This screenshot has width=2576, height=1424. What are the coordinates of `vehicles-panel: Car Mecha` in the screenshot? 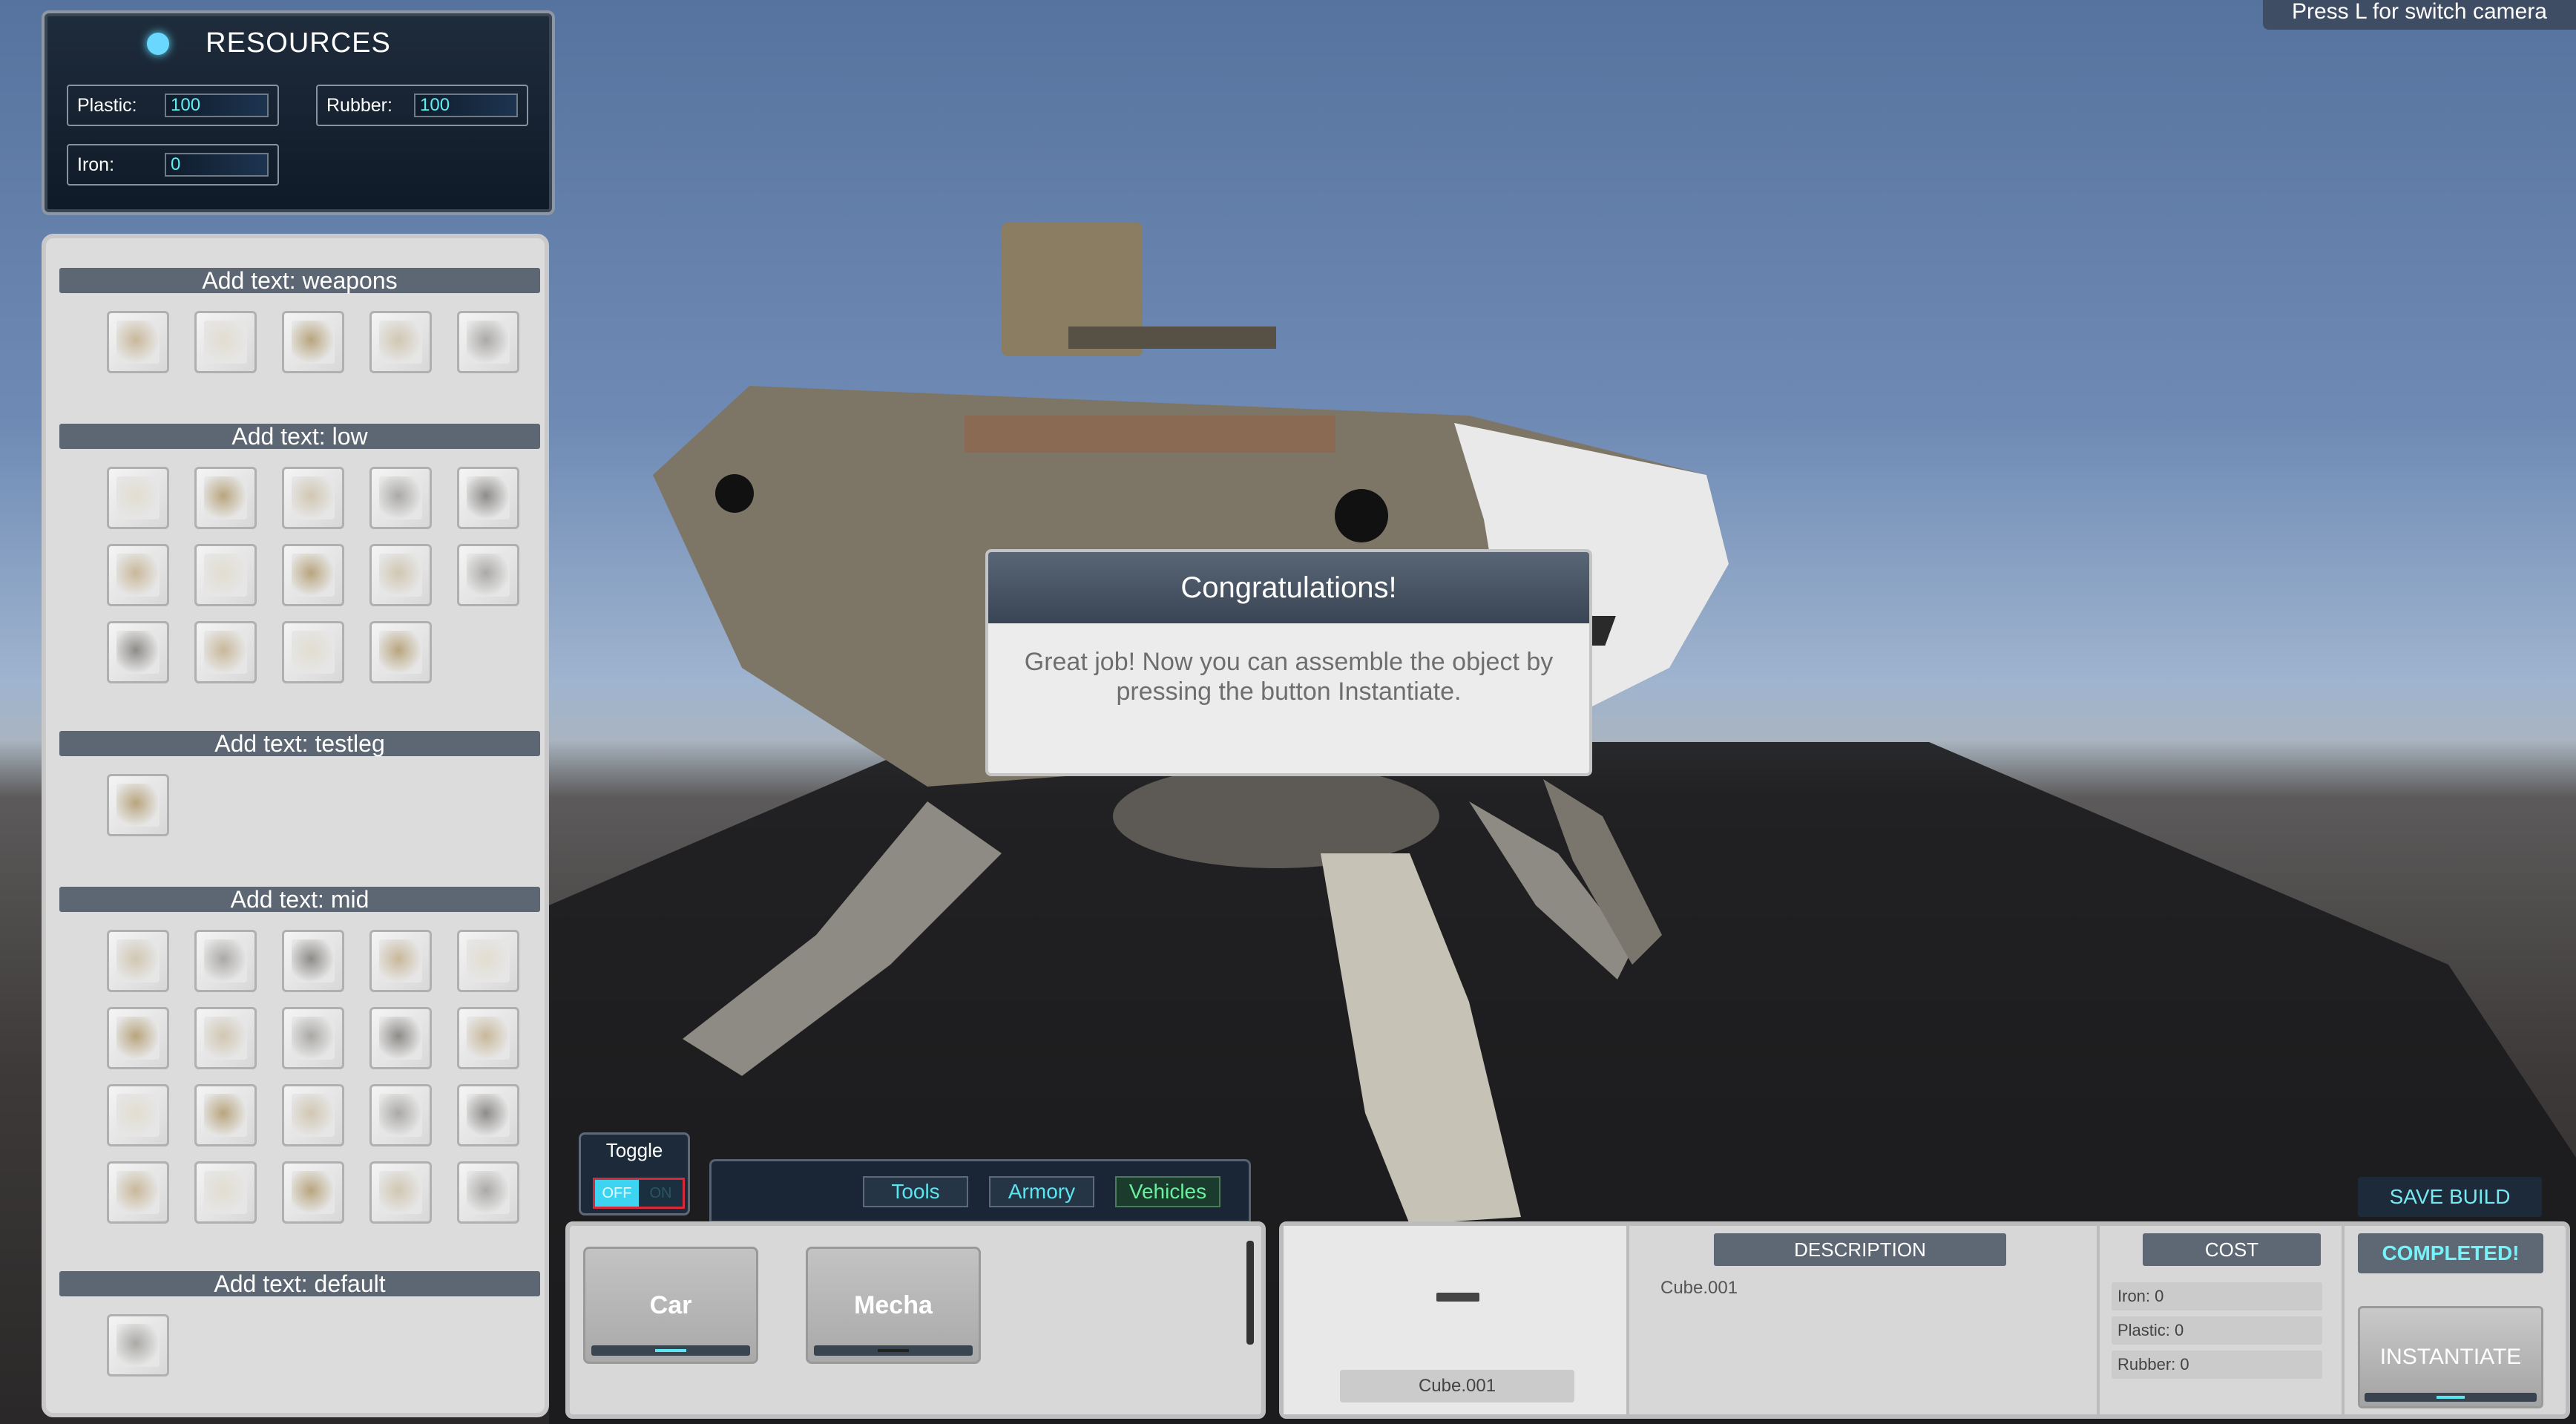 It's located at (916, 1320).